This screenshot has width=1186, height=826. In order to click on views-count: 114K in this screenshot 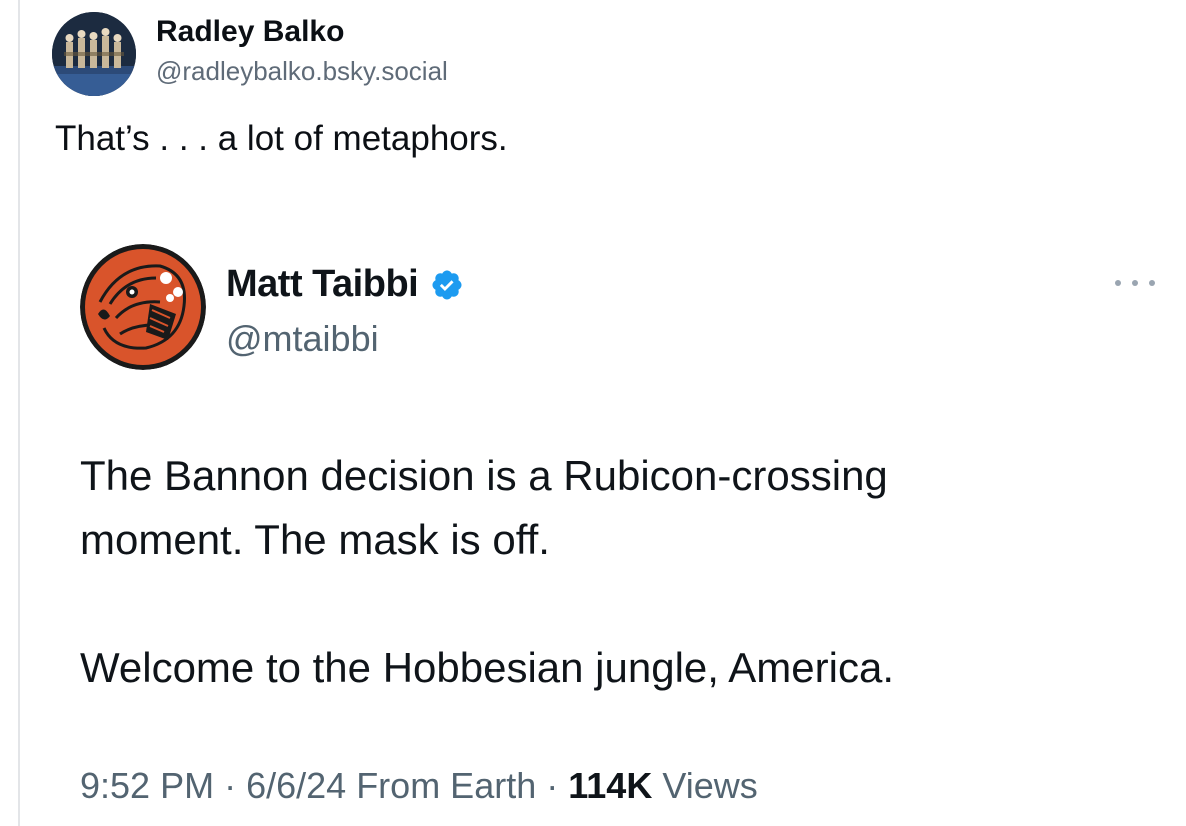, I will do `click(610, 785)`.